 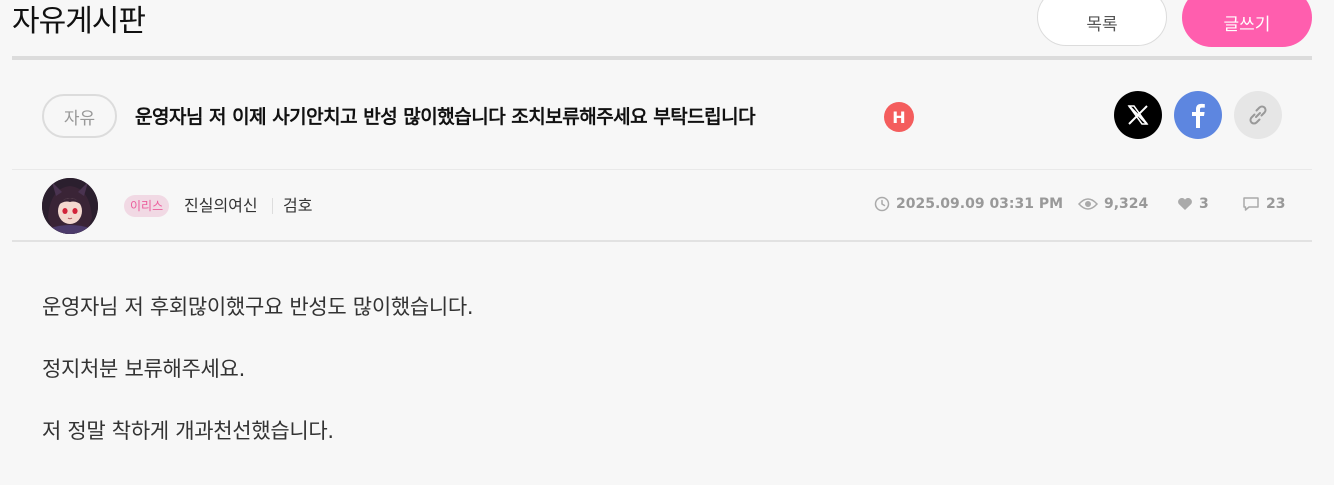 I want to click on eye-icon, so click(x=1088, y=204).